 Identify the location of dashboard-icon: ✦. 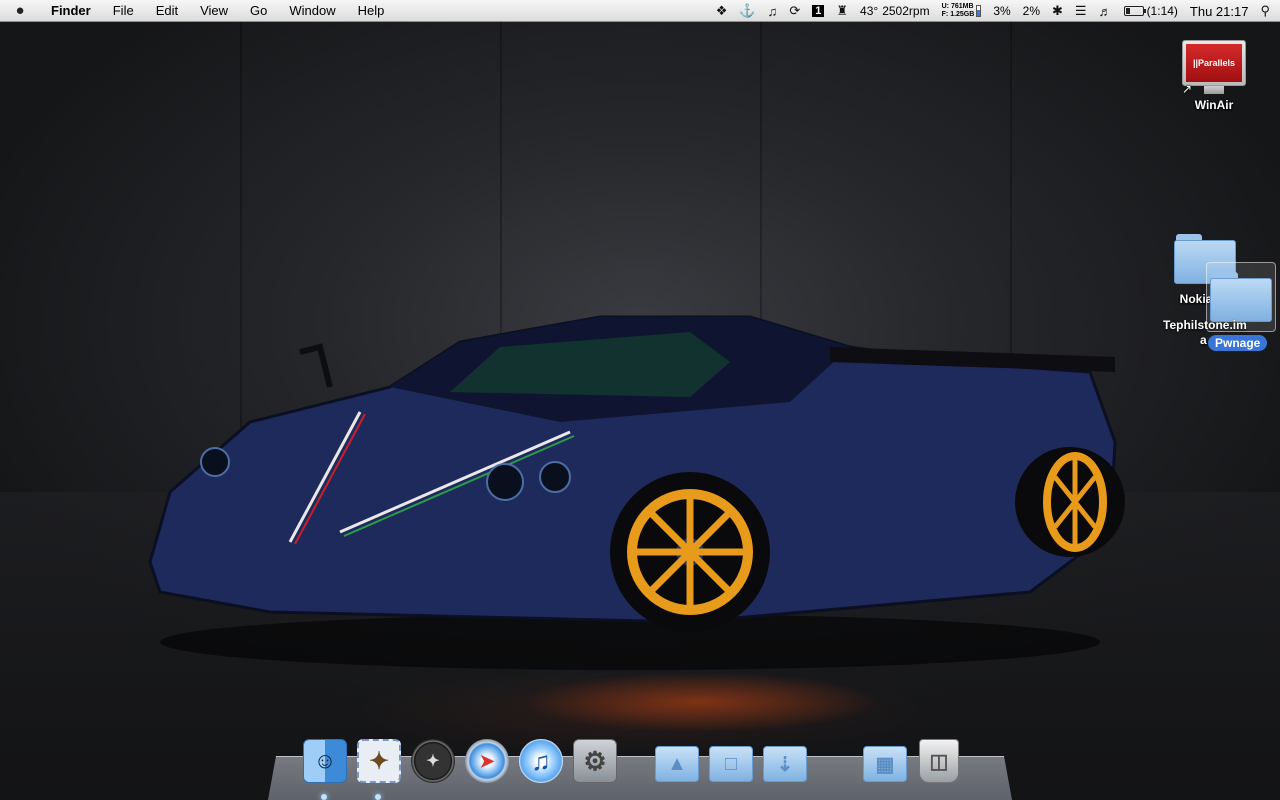
(433, 761).